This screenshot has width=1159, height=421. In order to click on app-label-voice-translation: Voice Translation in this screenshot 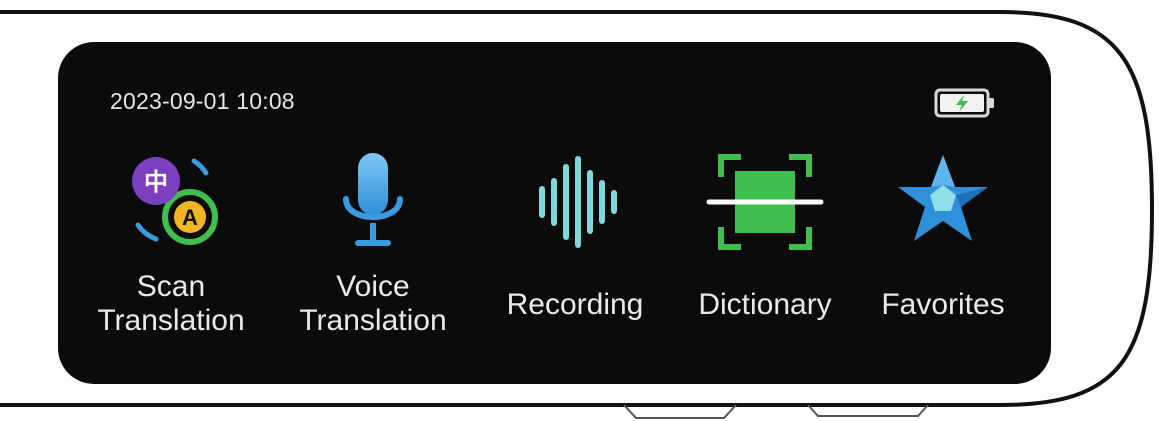, I will do `click(373, 303)`.